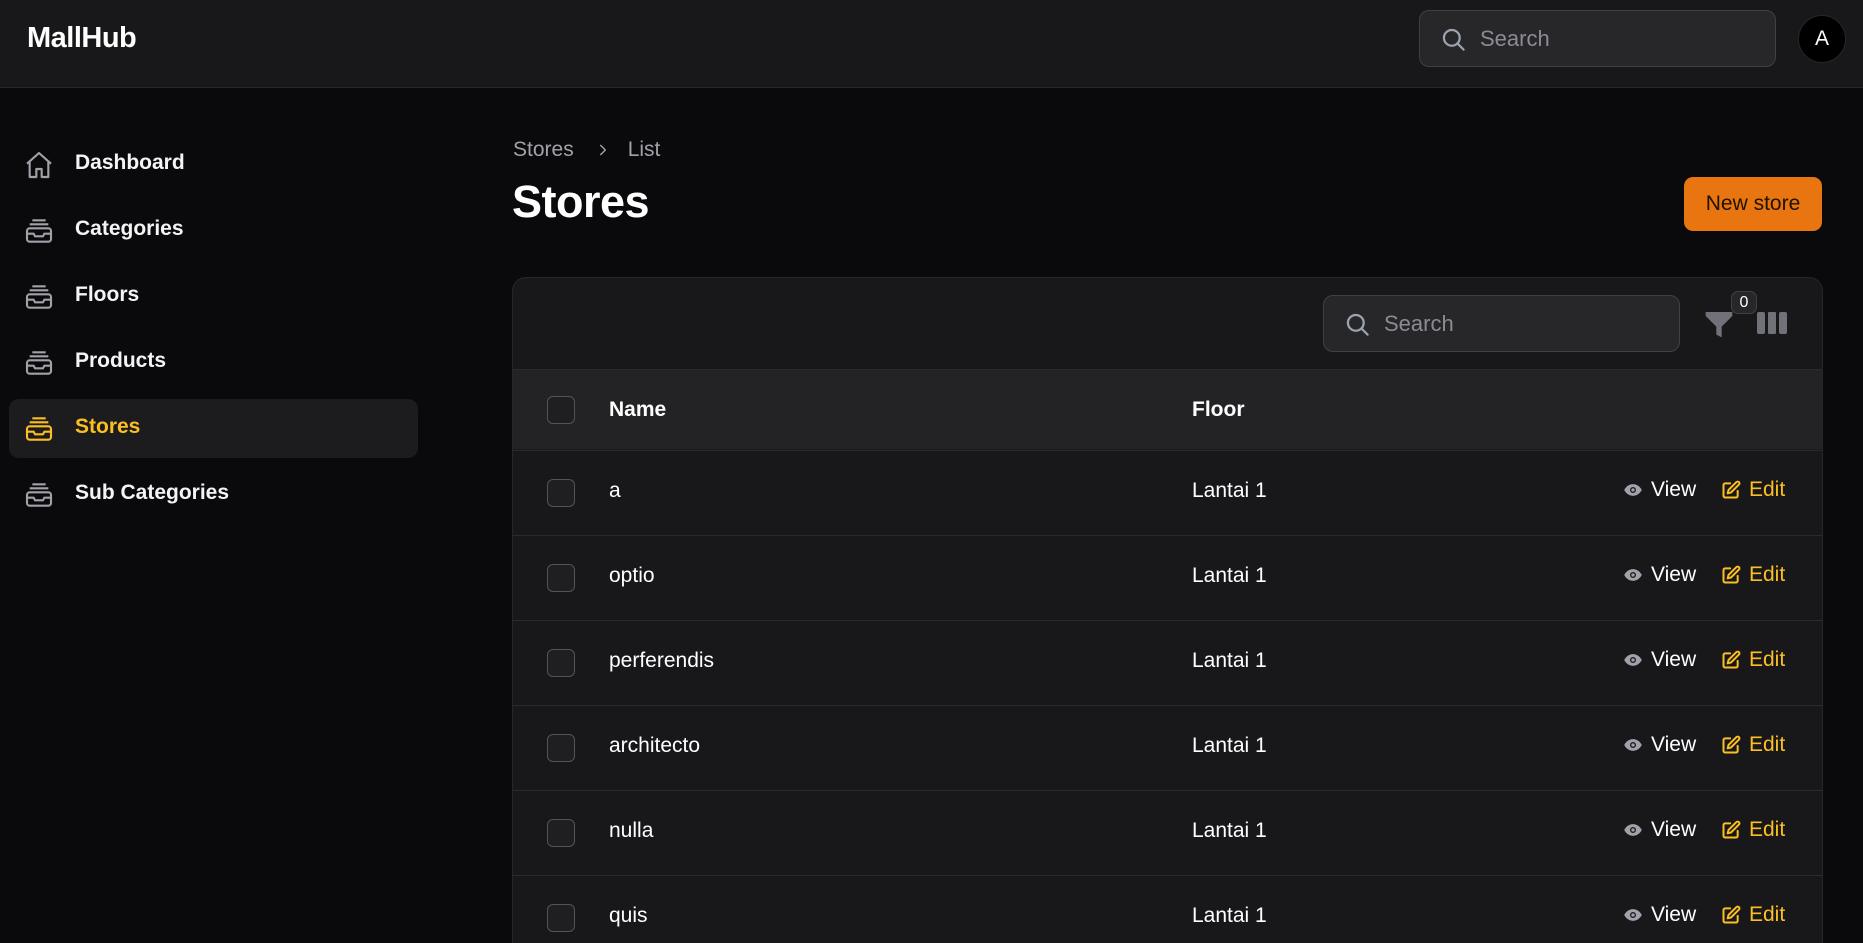  What do you see at coordinates (129, 228) in the screenshot?
I see `sidebar-item-label: Categories` at bounding box center [129, 228].